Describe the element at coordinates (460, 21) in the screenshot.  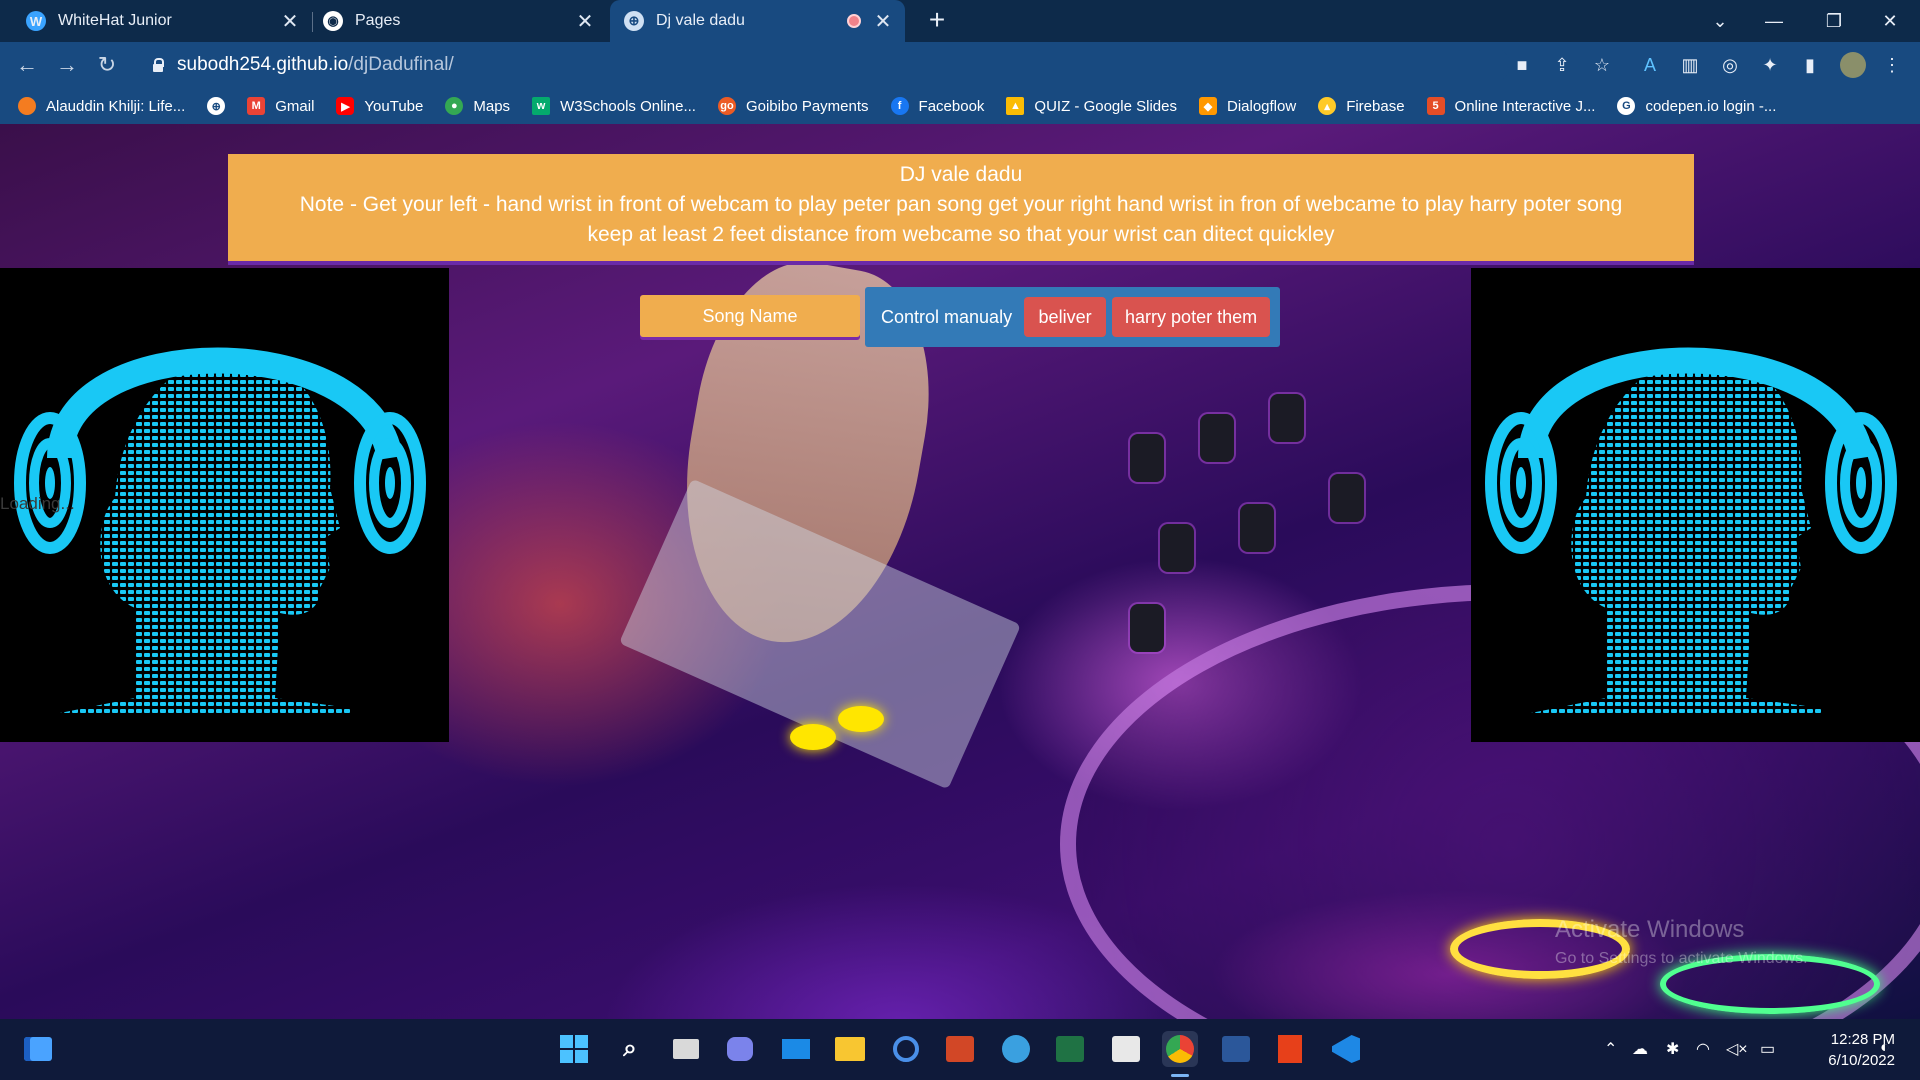
I see `tab-pages: ◉ Pages ✕` at that location.